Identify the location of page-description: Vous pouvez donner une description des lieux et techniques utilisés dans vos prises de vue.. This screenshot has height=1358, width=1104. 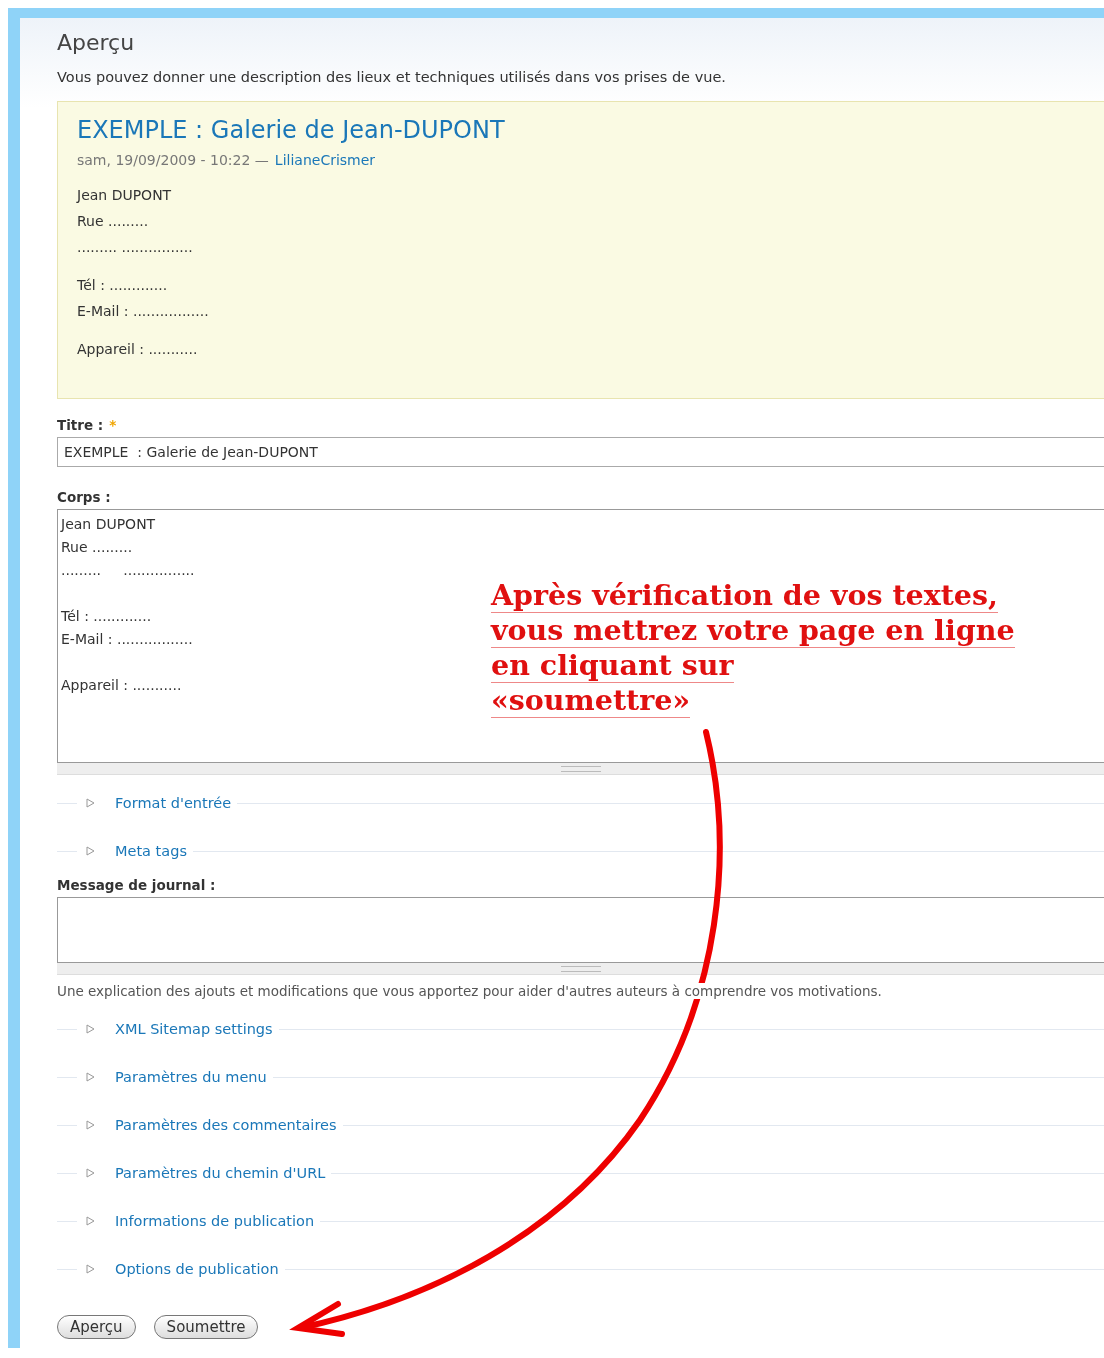
(392, 77).